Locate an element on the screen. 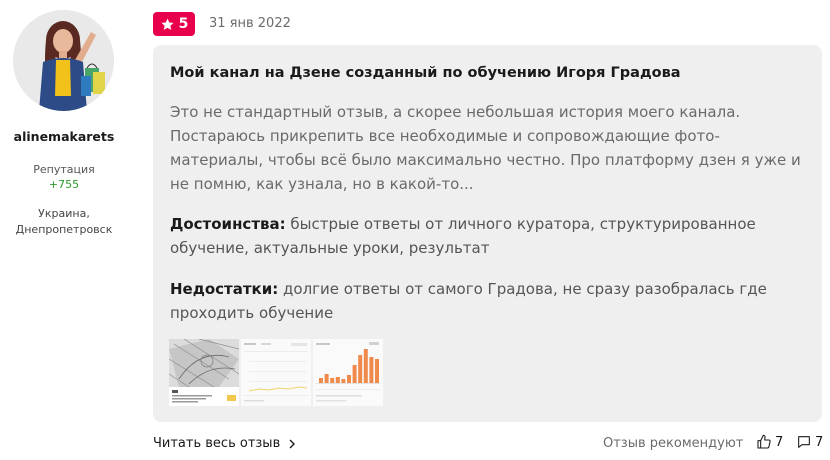 Image resolution: width=830 pixels, height=460 pixels. review-date: 31 янв 2022 is located at coordinates (250, 23).